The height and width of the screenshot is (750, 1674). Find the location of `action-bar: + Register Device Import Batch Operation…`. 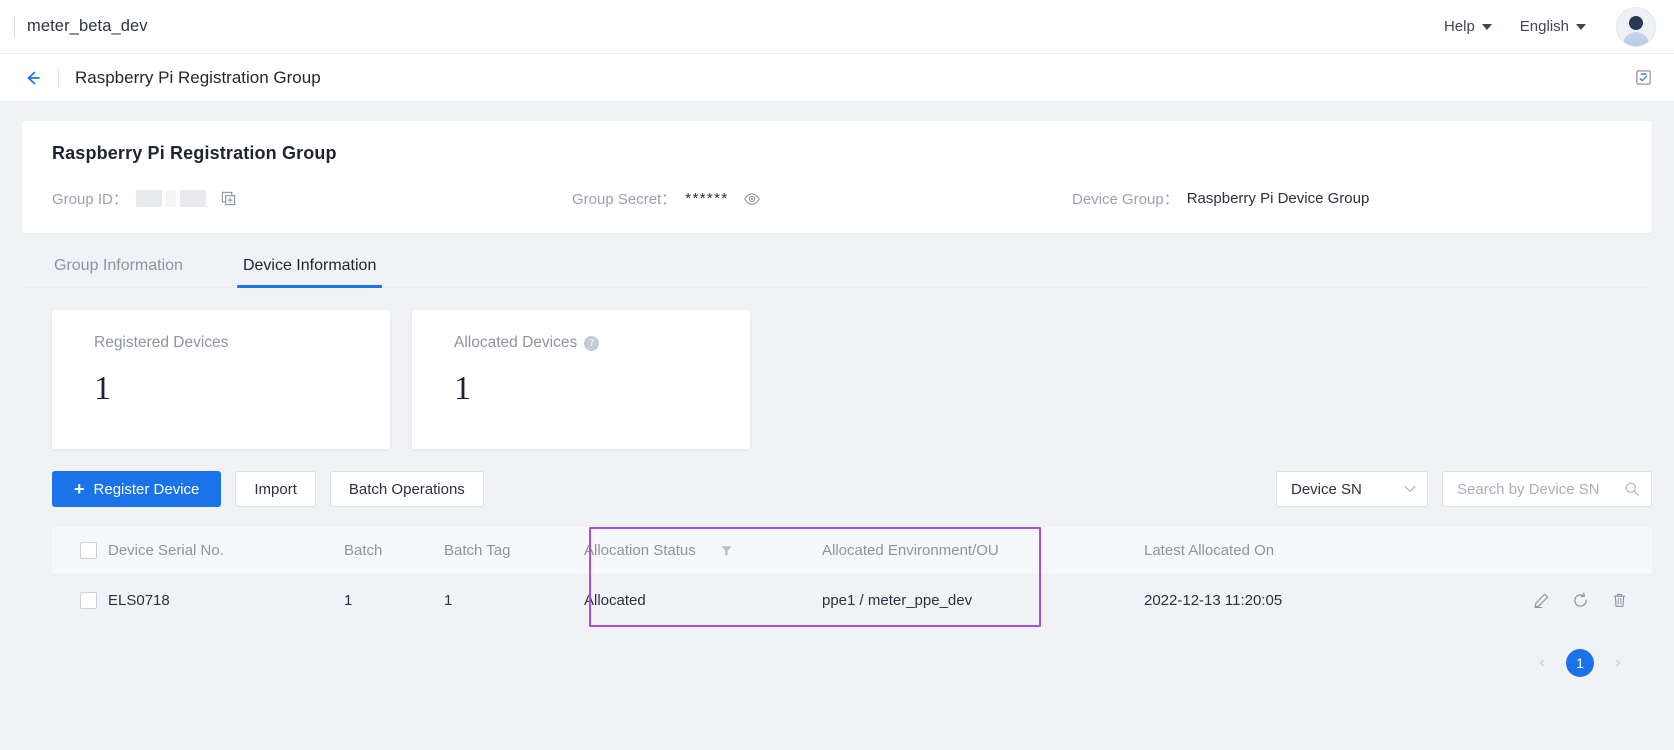

action-bar: + Register Device Import Batch Operation… is located at coordinates (852, 489).